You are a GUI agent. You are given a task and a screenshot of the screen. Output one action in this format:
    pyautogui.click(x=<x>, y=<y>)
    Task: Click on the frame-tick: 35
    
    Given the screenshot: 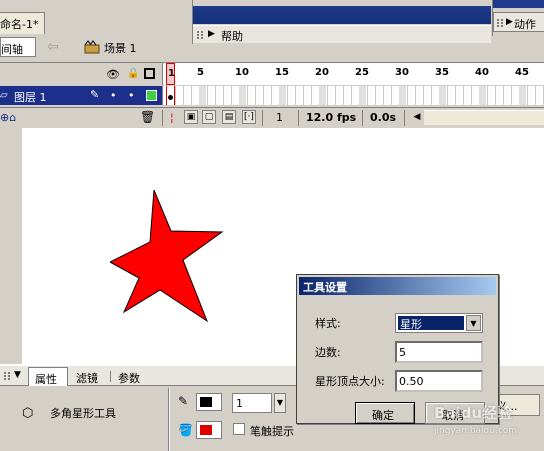 What is the action you would take?
    pyautogui.click(x=442, y=72)
    